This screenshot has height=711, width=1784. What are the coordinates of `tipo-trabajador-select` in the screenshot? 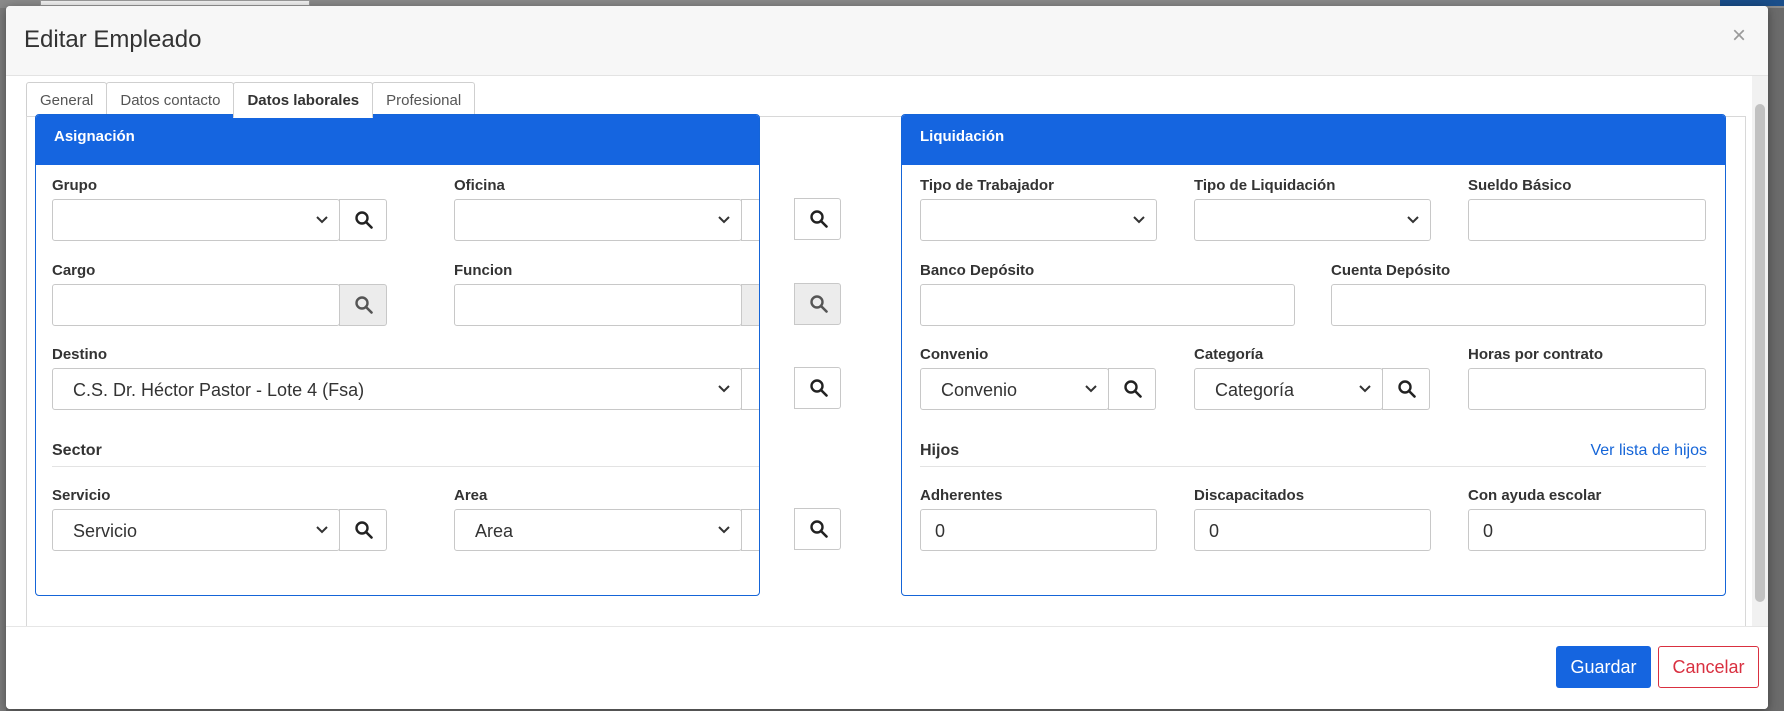 It's located at (1038, 220).